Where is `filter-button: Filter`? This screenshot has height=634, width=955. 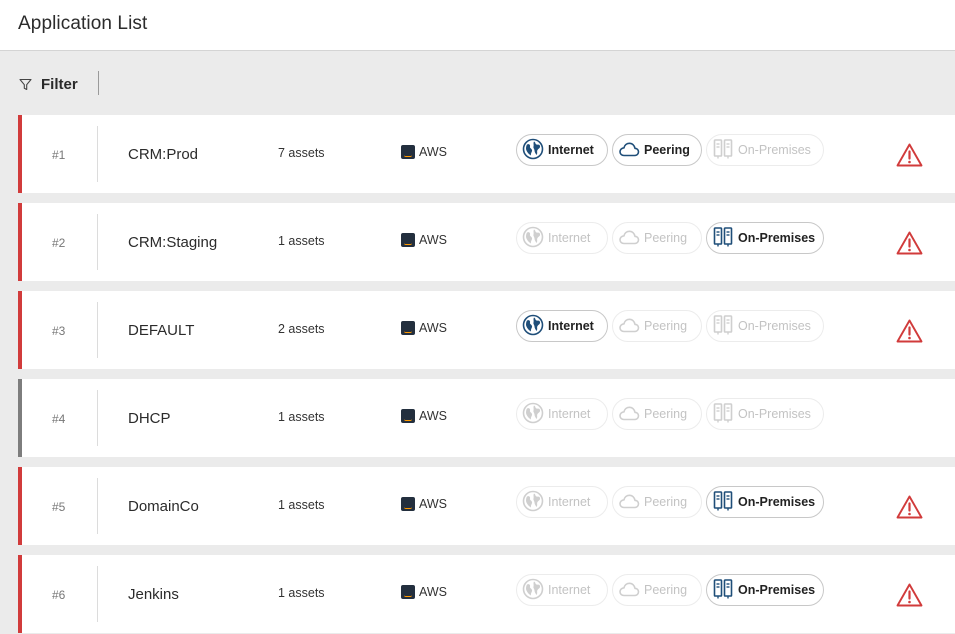
filter-button: Filter is located at coordinates (48, 84).